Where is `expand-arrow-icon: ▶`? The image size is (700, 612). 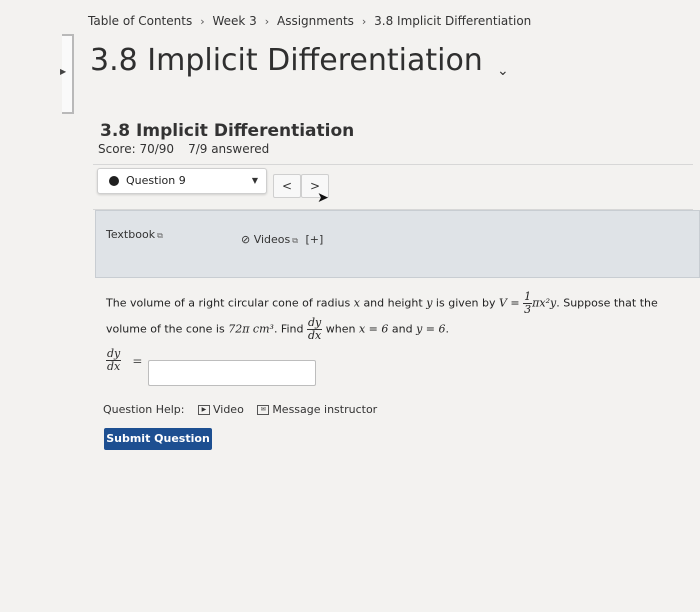 expand-arrow-icon: ▶ is located at coordinates (63, 71).